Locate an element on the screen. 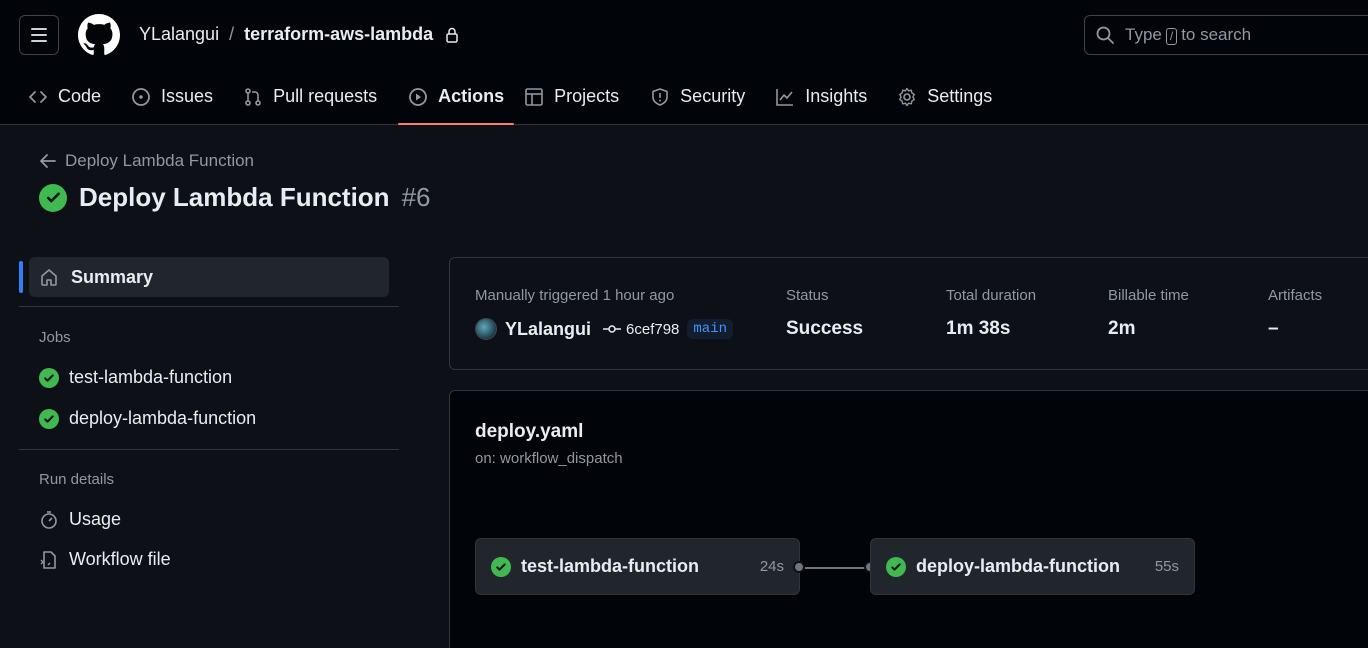 This screenshot has width=1368, height=648. trigger-label: Manually triggered 1 hour ago is located at coordinates (575, 295).